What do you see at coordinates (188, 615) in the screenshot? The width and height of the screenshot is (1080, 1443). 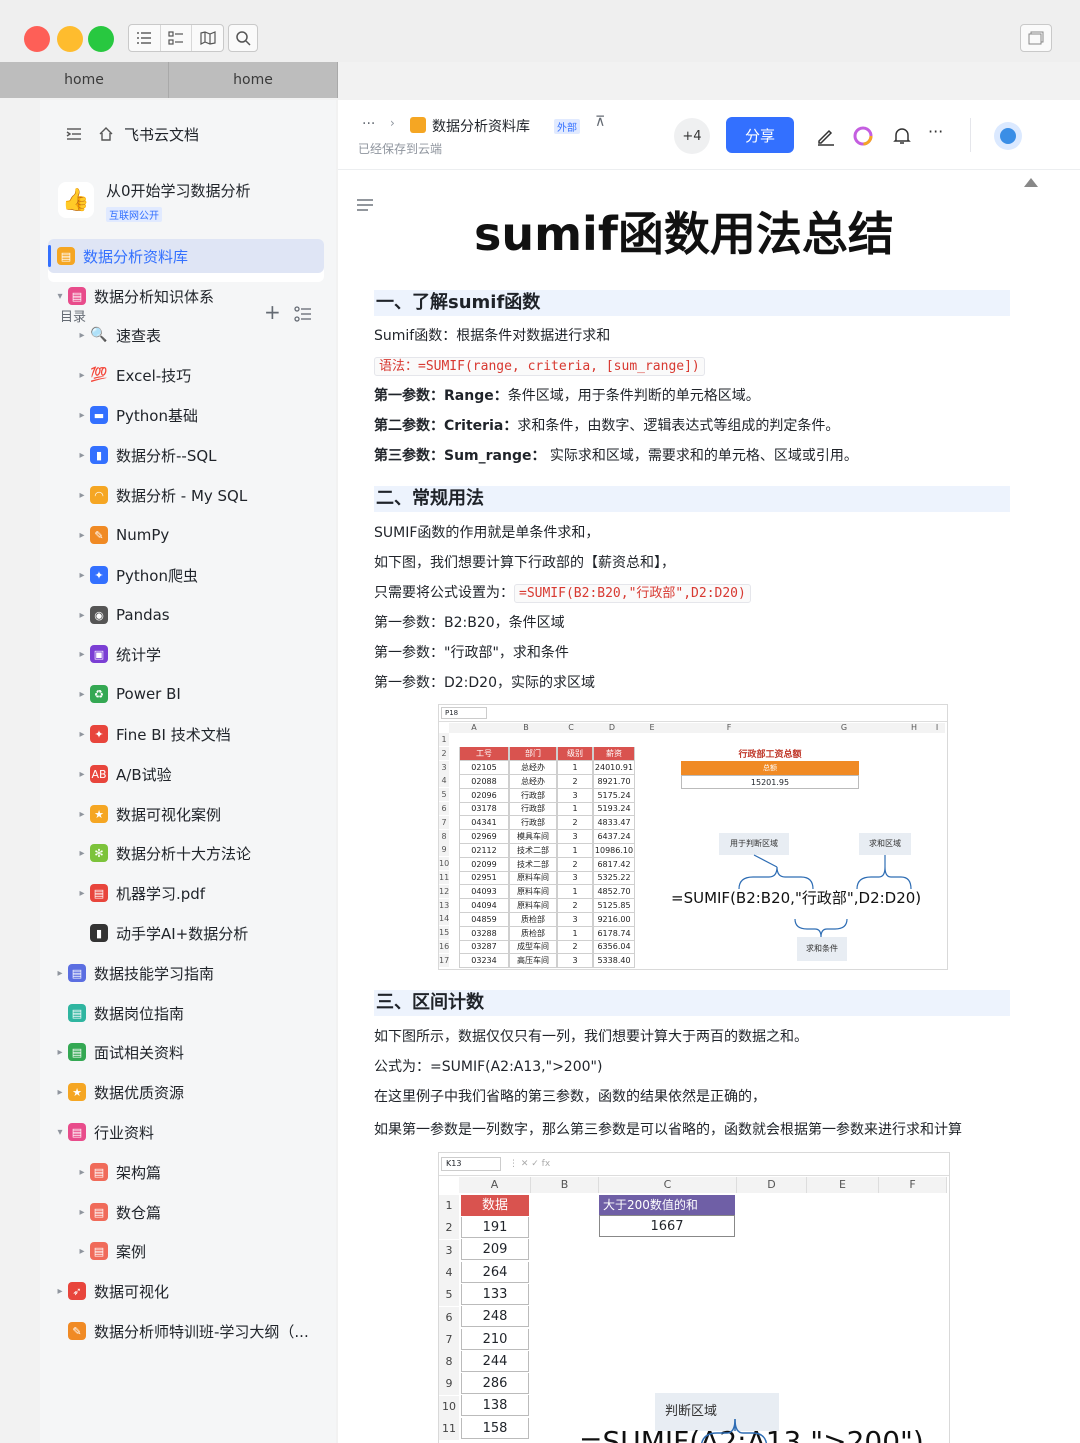 I see `sidebar-item: ▸ ◉ Pandas` at bounding box center [188, 615].